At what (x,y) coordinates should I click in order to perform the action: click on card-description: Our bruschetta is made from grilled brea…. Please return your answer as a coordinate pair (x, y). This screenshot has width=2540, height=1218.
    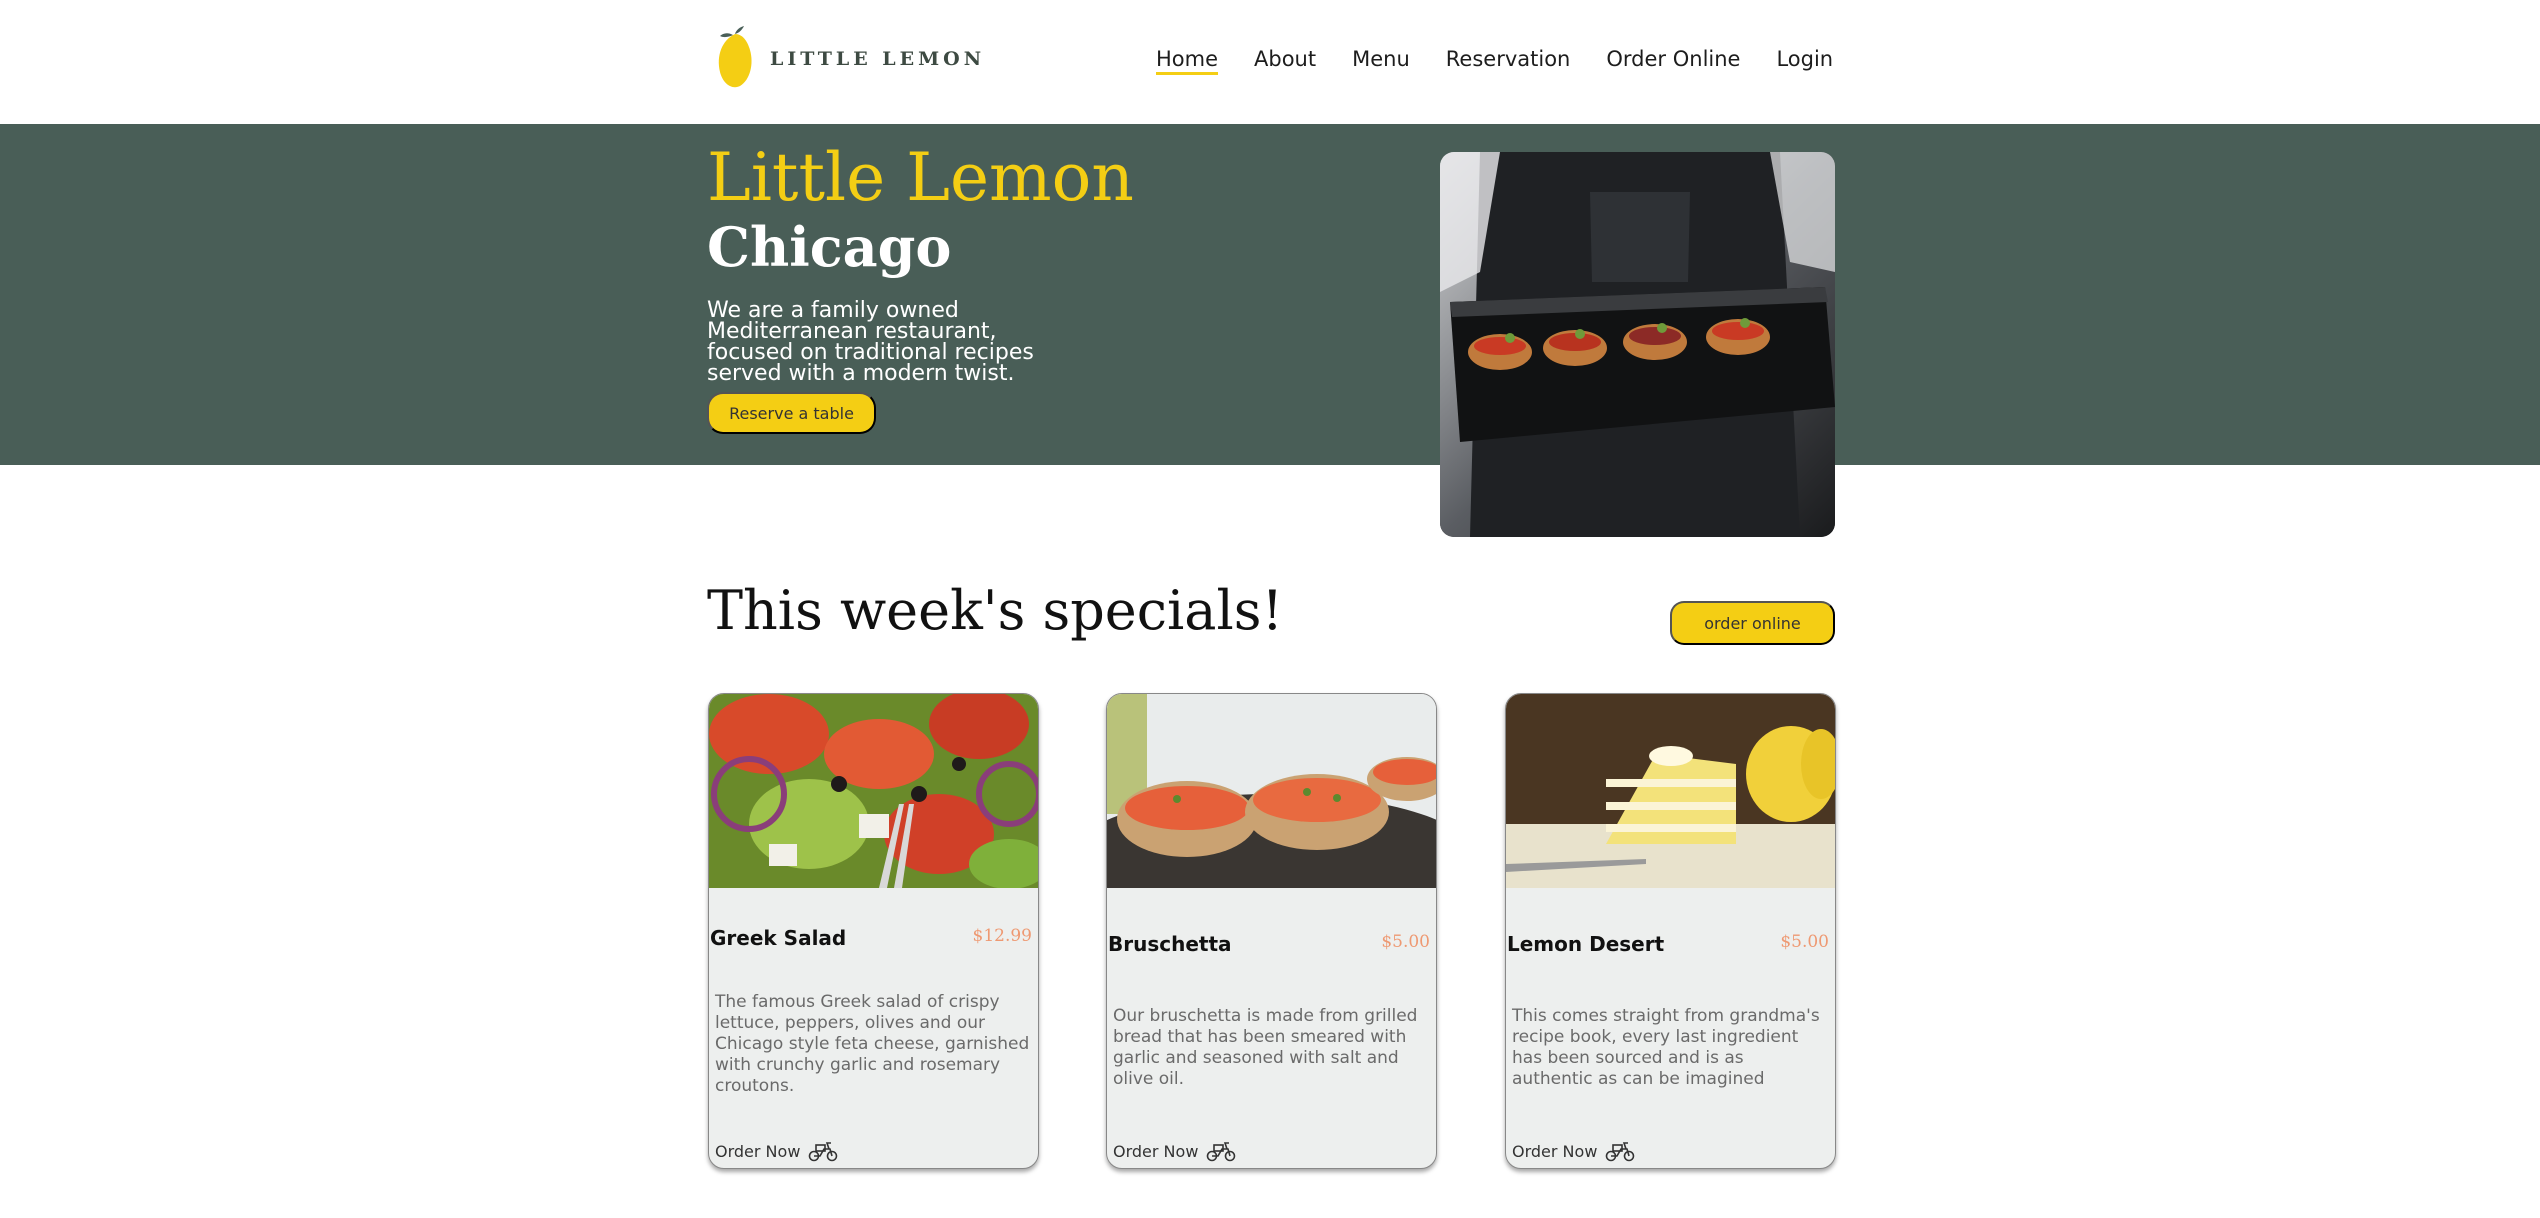
    Looking at the image, I should click on (1265, 1047).